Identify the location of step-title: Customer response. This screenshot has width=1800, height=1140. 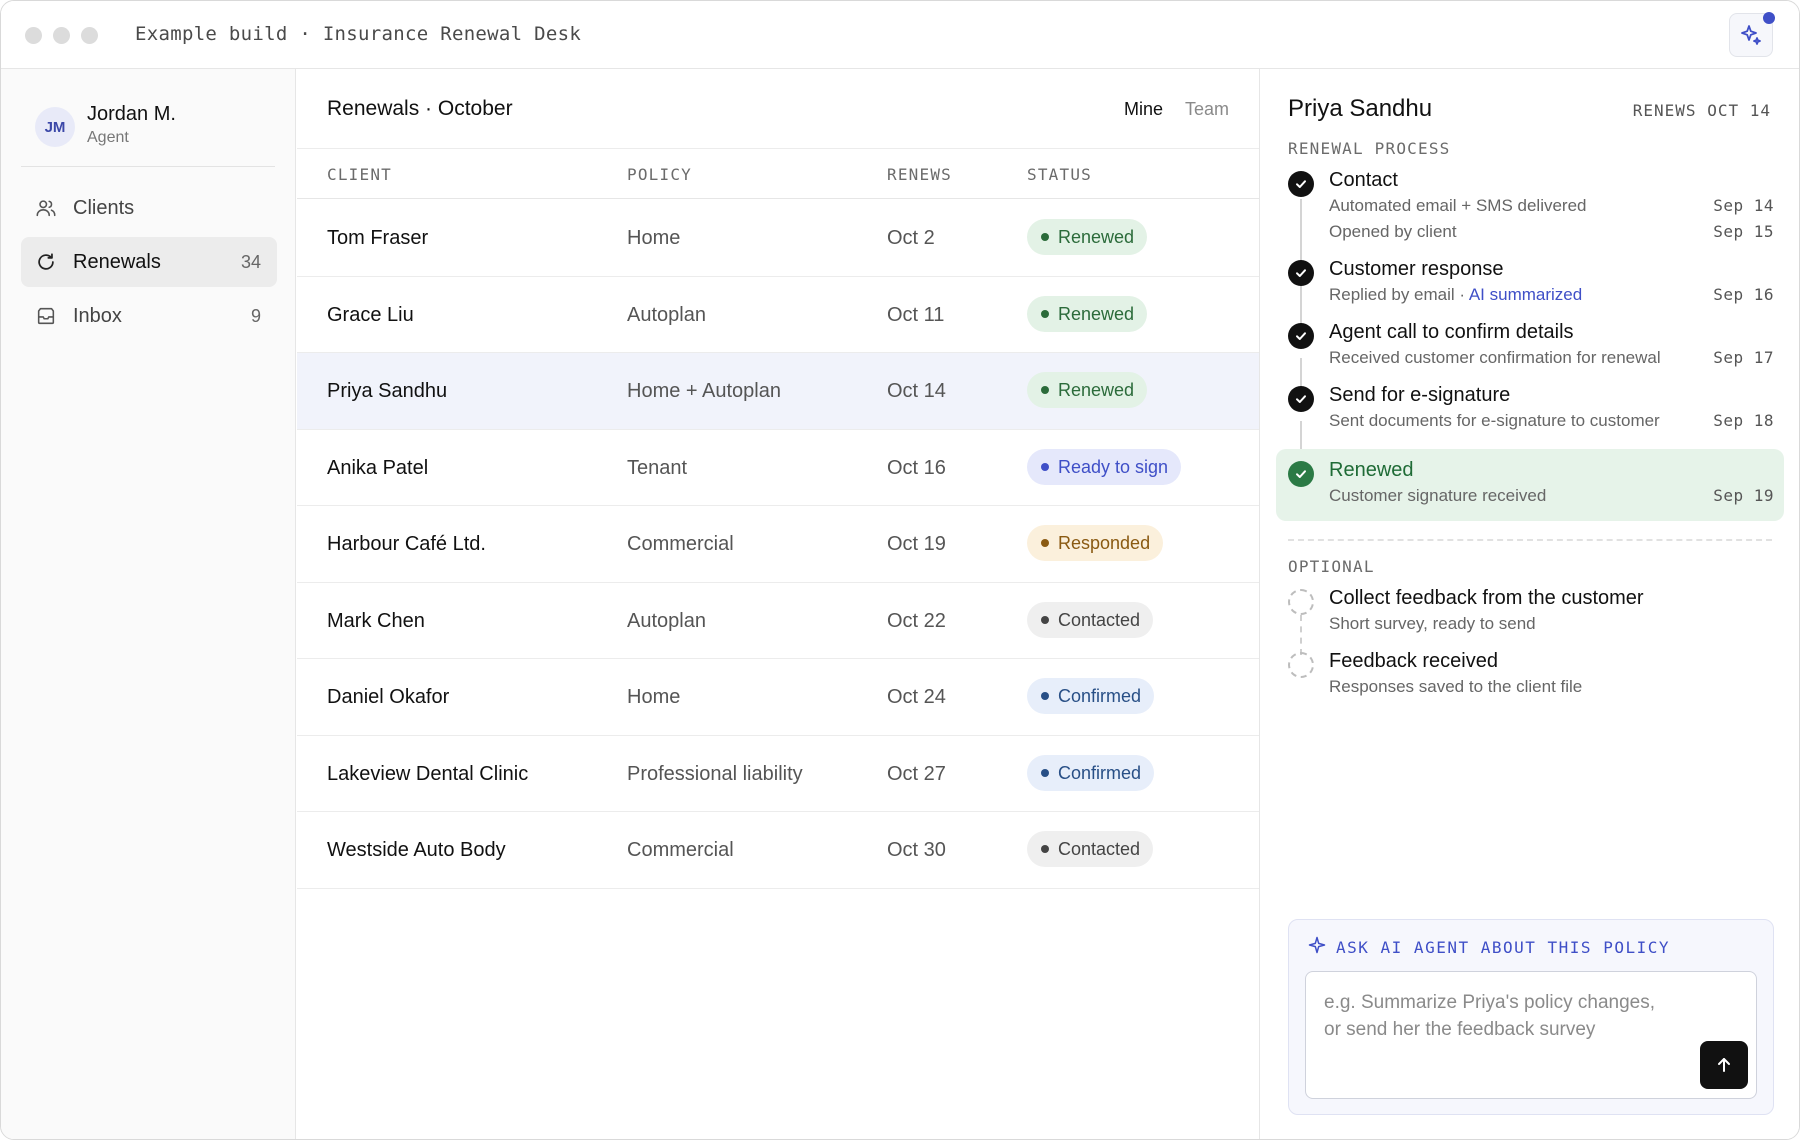
(1416, 269).